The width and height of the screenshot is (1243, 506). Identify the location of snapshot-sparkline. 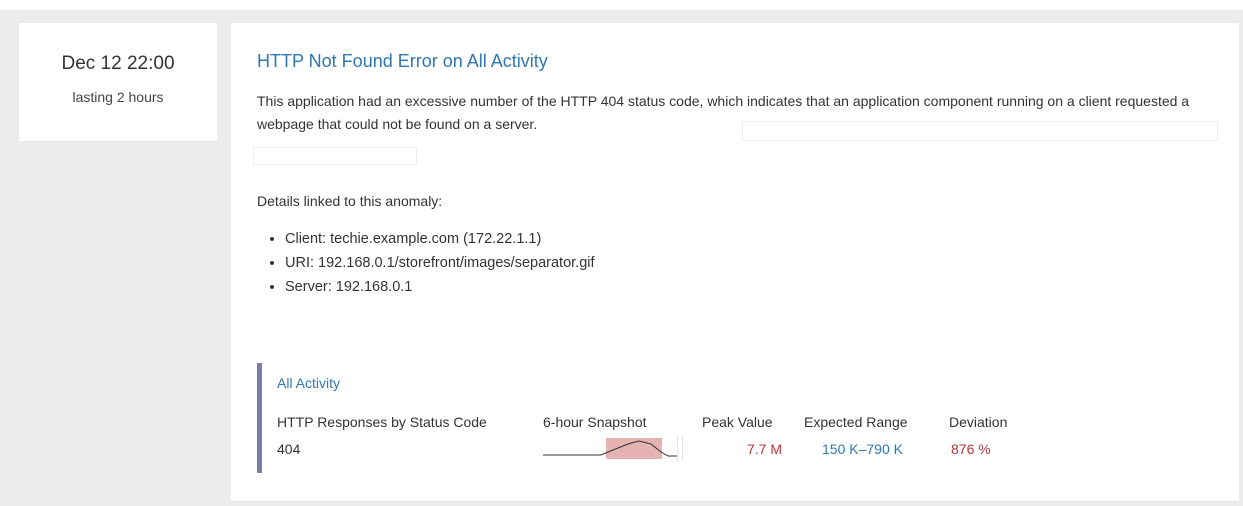
(613, 448).